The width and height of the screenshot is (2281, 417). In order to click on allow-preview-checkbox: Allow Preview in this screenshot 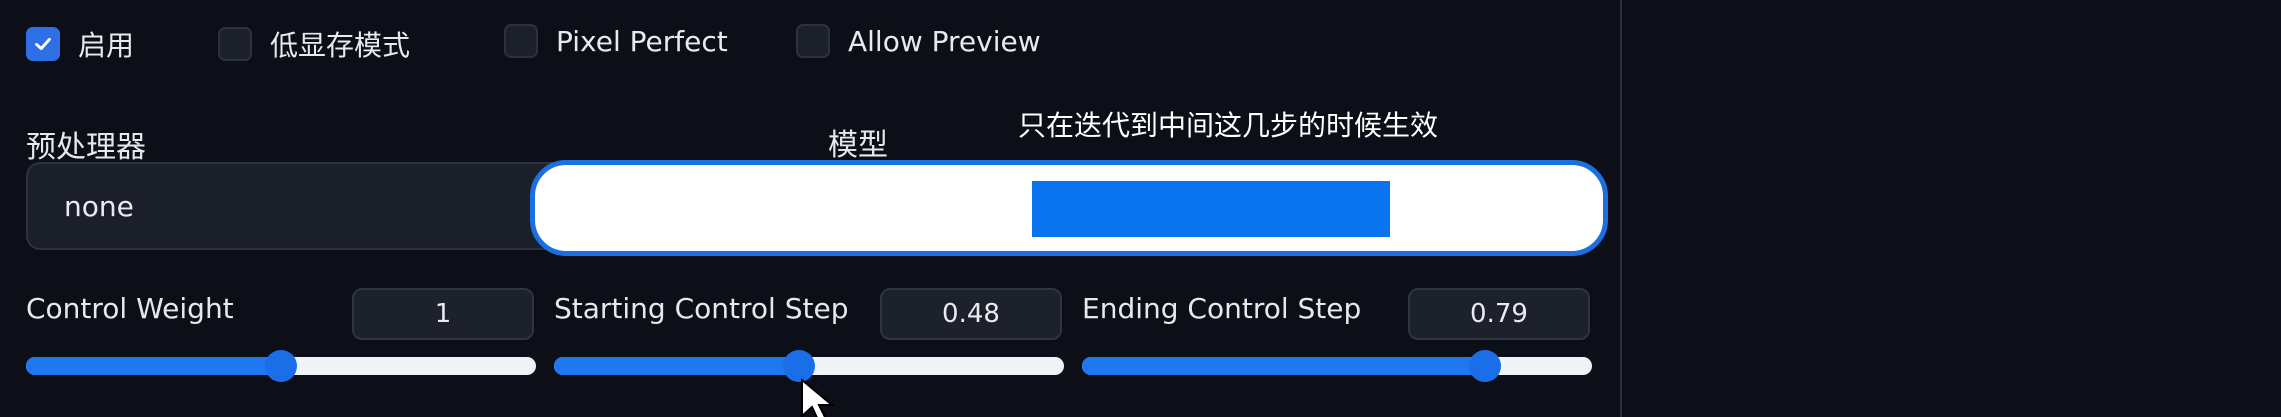, I will do `click(918, 41)`.